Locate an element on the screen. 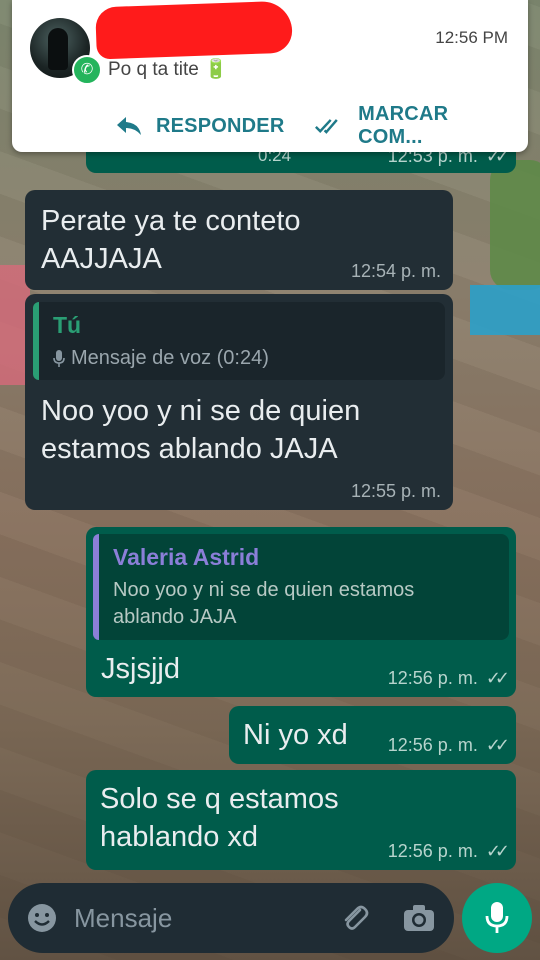 The height and width of the screenshot is (960, 540). message-line: Perate ya te conteto is located at coordinates (171, 221).